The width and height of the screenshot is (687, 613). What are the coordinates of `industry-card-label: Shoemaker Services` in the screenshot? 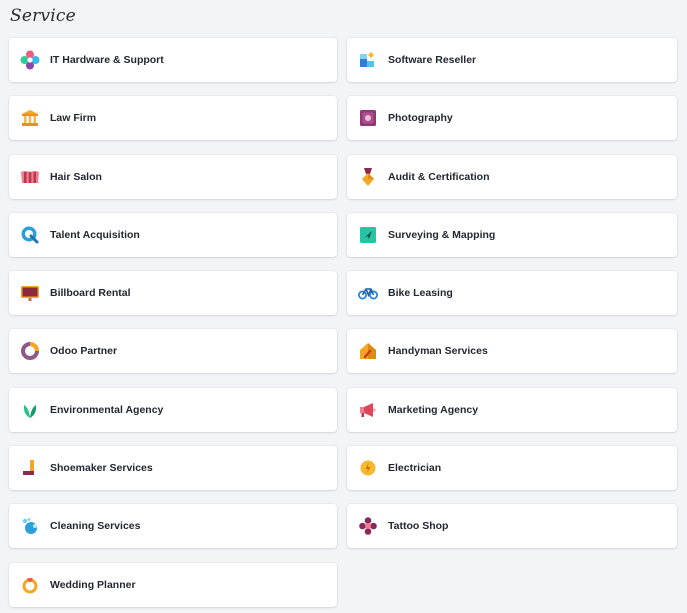 It's located at (101, 468).